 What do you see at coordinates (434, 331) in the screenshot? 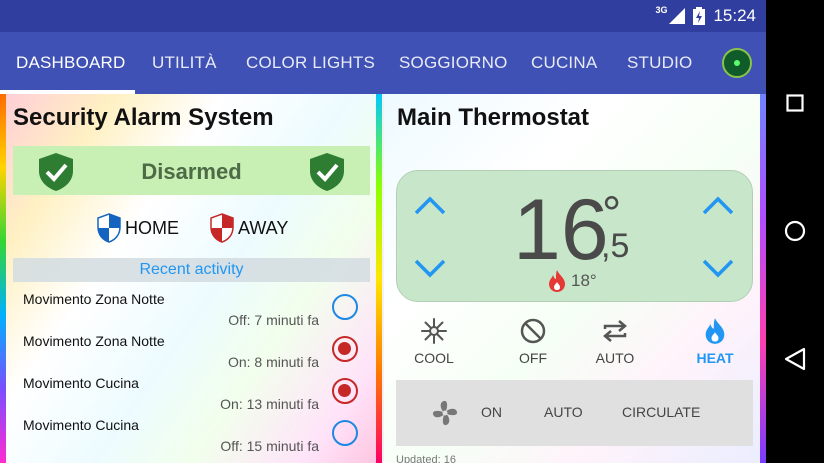
I see `snowflake-icon` at bounding box center [434, 331].